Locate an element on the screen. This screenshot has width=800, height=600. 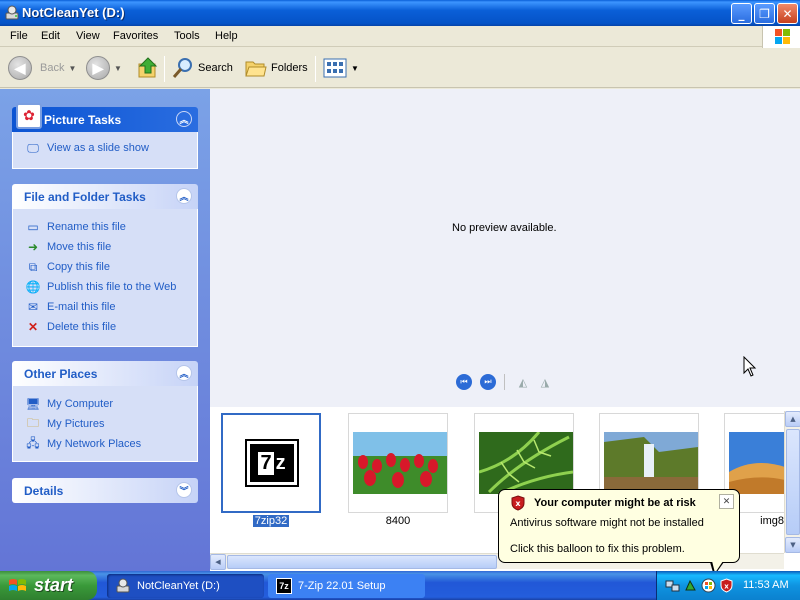
previous-image-button: ⏮ is located at coordinates (464, 382).